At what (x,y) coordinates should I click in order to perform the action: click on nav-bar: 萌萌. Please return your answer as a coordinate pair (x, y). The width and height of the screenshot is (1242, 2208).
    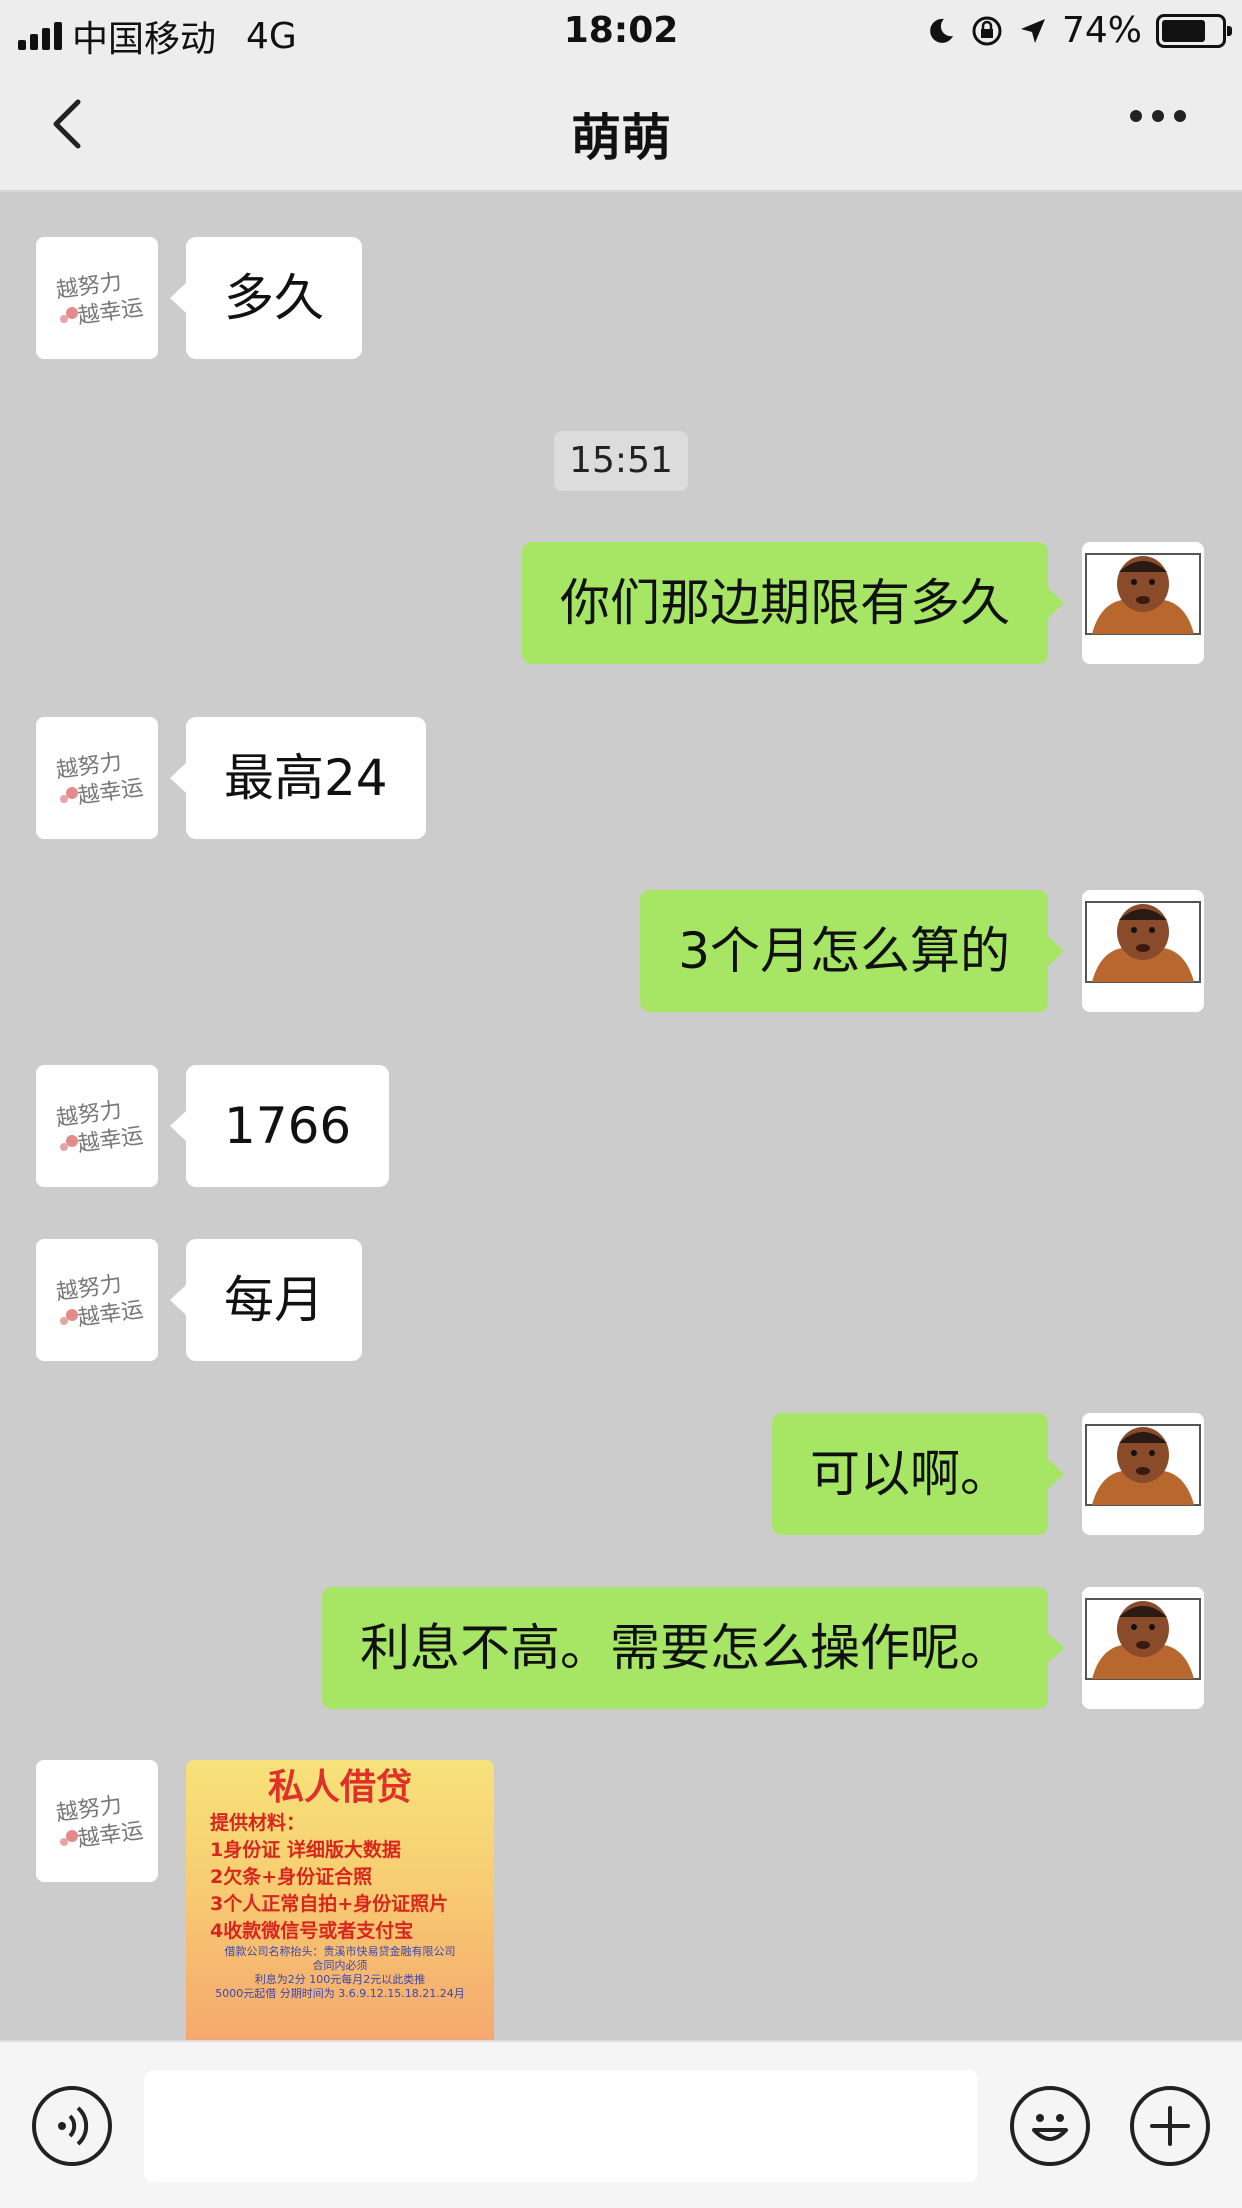
    Looking at the image, I should click on (621, 128).